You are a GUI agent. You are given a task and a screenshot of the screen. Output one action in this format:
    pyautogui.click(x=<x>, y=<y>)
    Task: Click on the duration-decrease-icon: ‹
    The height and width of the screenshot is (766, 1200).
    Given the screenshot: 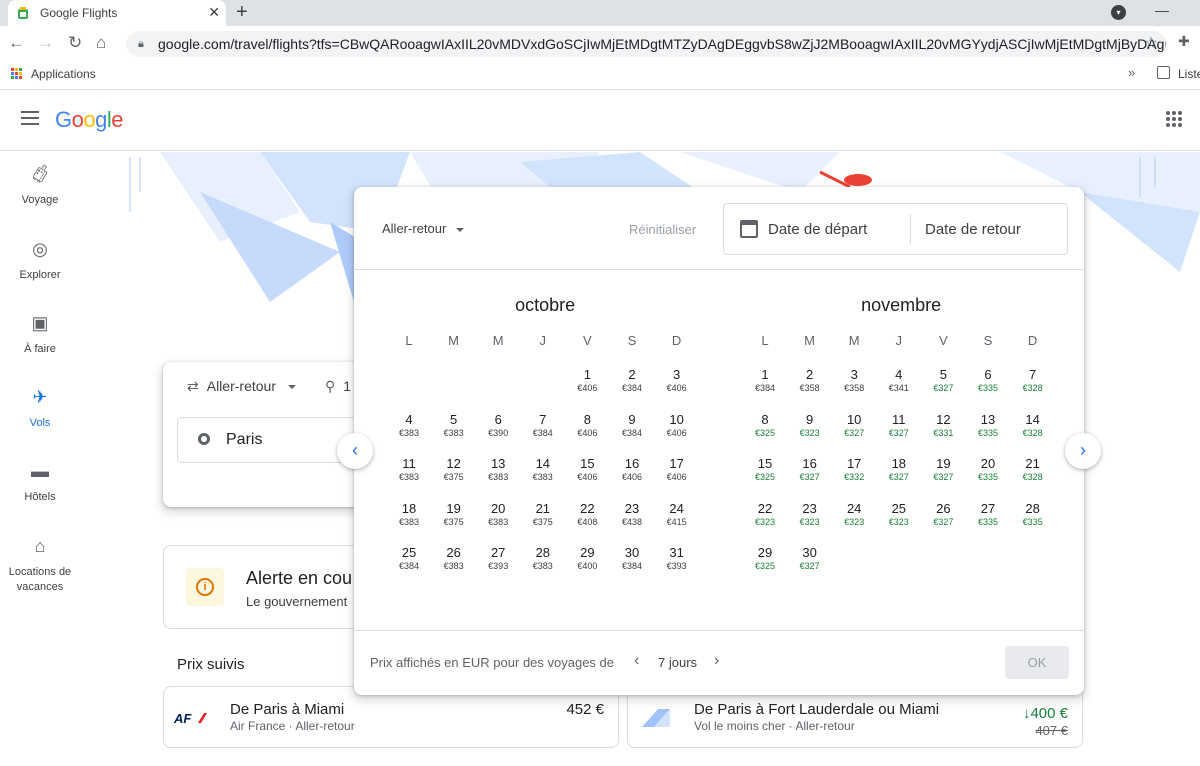 What is the action you would take?
    pyautogui.click(x=636, y=661)
    